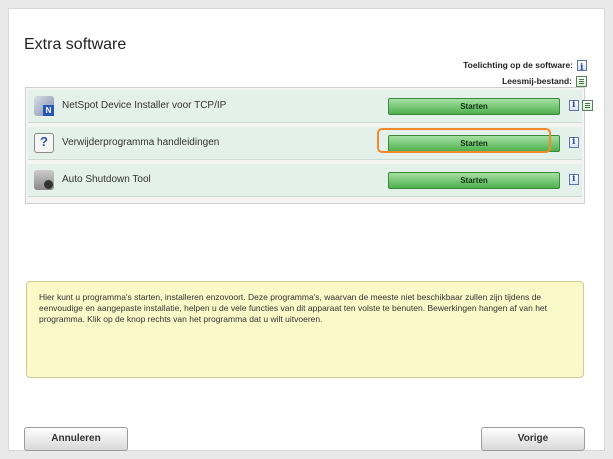 The width and height of the screenshot is (613, 459). Describe the element at coordinates (44, 143) in the screenshot. I see `uninstaller-icon` at that location.